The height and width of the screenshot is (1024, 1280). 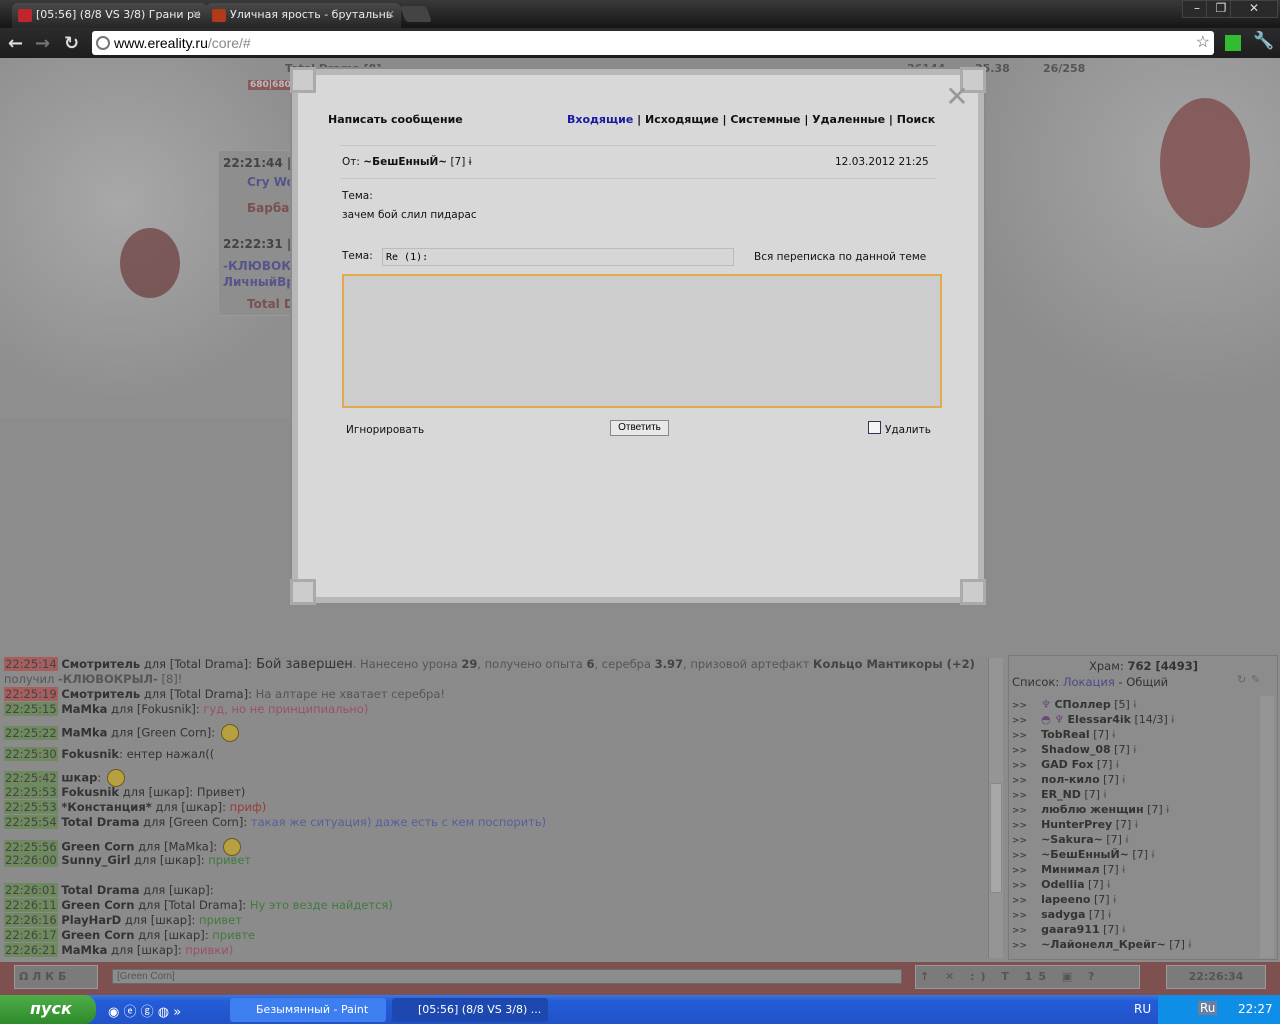 What do you see at coordinates (31, 754) in the screenshot?
I see `message-time: 22:25:30` at bounding box center [31, 754].